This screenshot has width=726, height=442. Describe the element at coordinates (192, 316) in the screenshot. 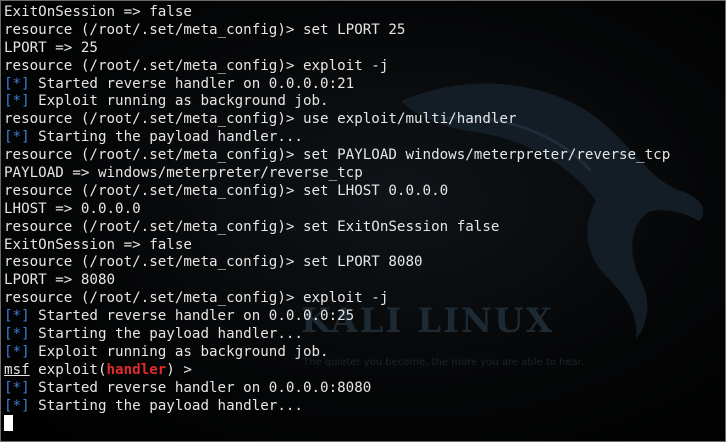

I see `line-text: Started reverse handler on 0.0.0.0:25` at that location.